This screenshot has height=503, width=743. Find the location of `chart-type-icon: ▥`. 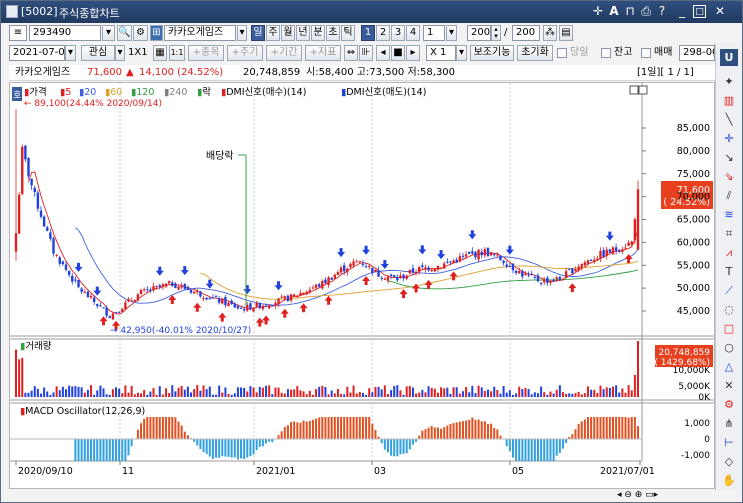

chart-type-icon: ▥ is located at coordinates (729, 100).